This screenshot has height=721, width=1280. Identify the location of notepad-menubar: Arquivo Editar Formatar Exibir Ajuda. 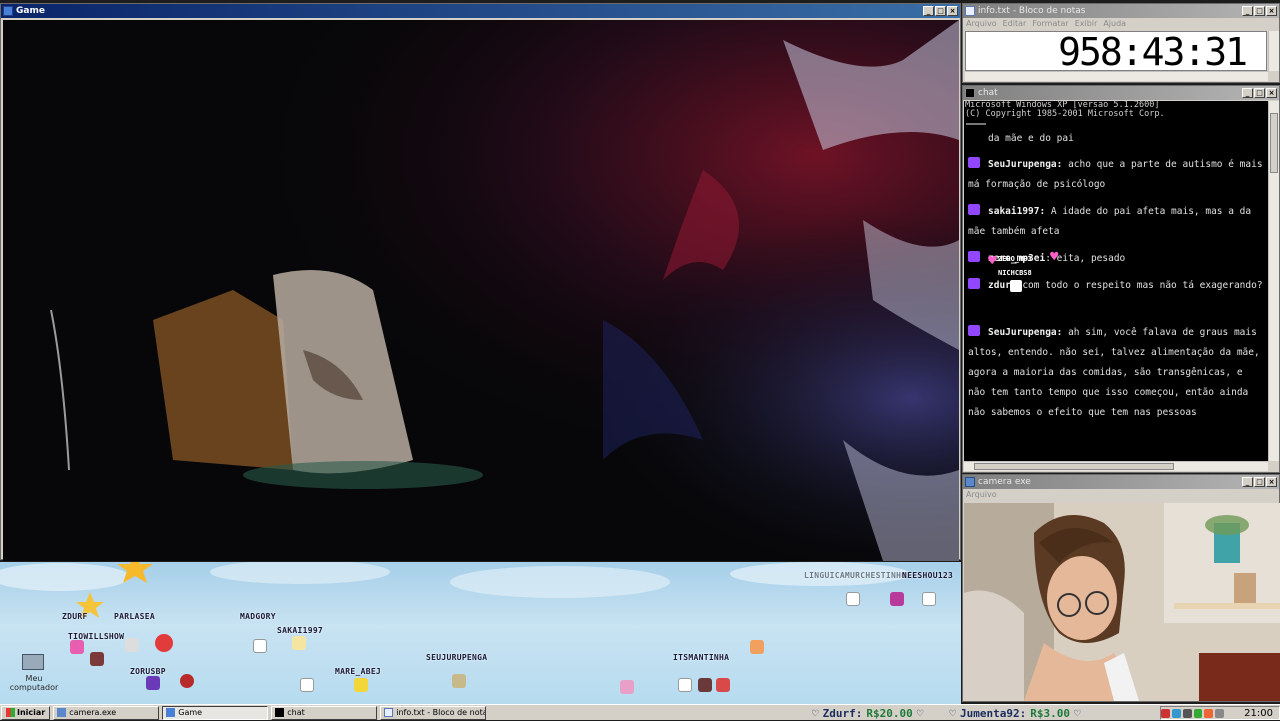
(1121, 24).